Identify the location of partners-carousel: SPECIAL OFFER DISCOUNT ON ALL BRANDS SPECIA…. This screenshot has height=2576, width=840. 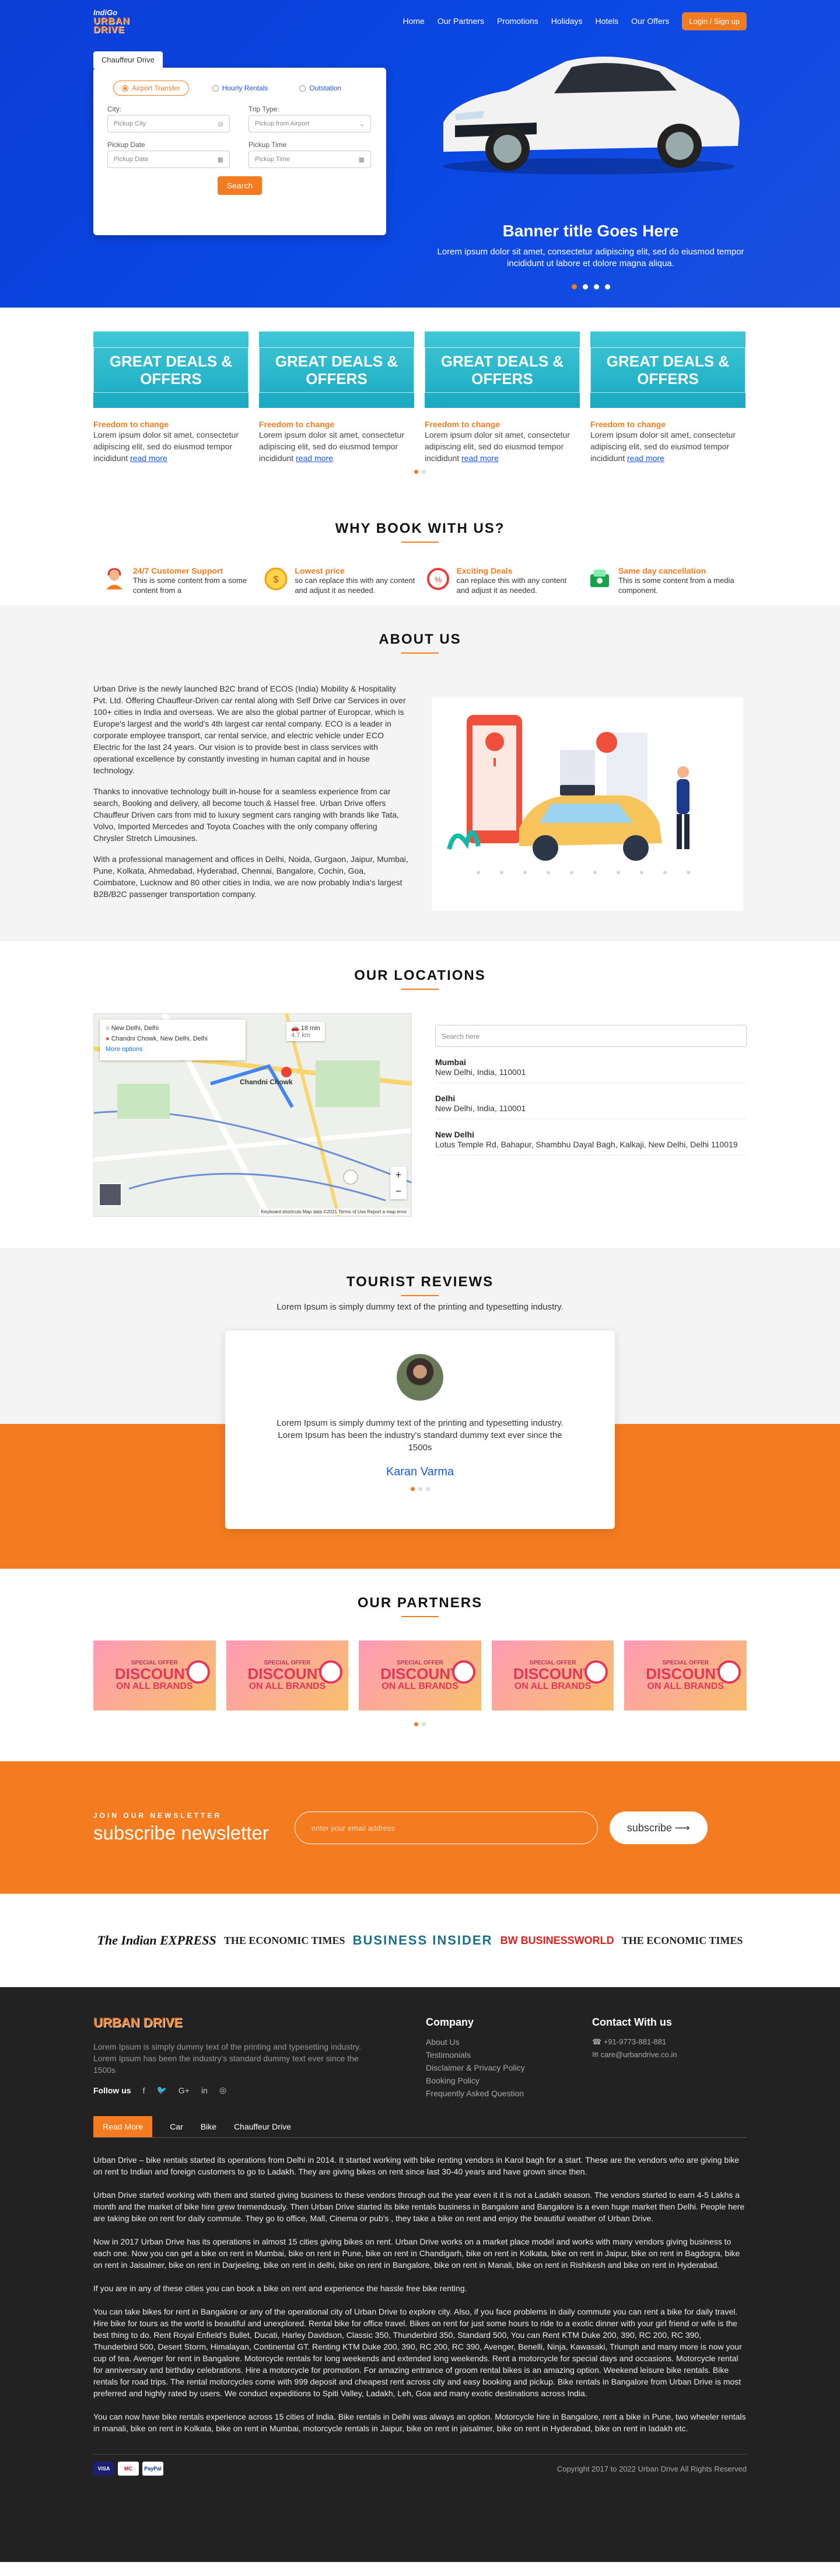
(420, 1675).